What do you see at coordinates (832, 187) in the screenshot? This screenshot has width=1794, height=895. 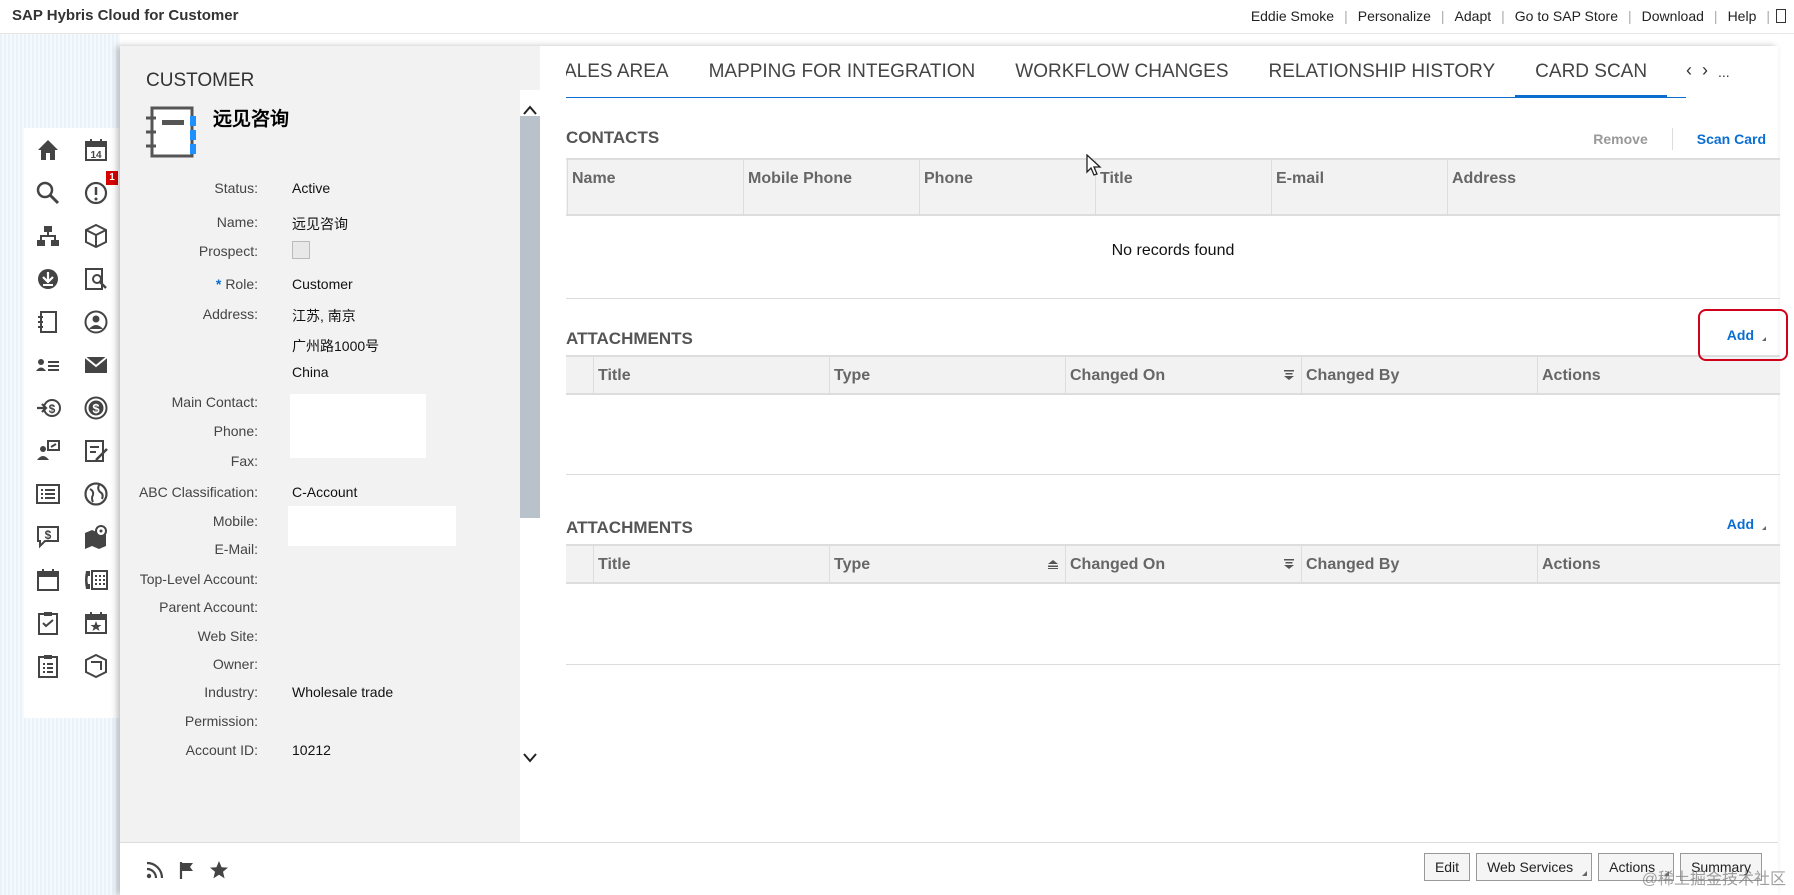 I see `column-header: Mobile Phone` at bounding box center [832, 187].